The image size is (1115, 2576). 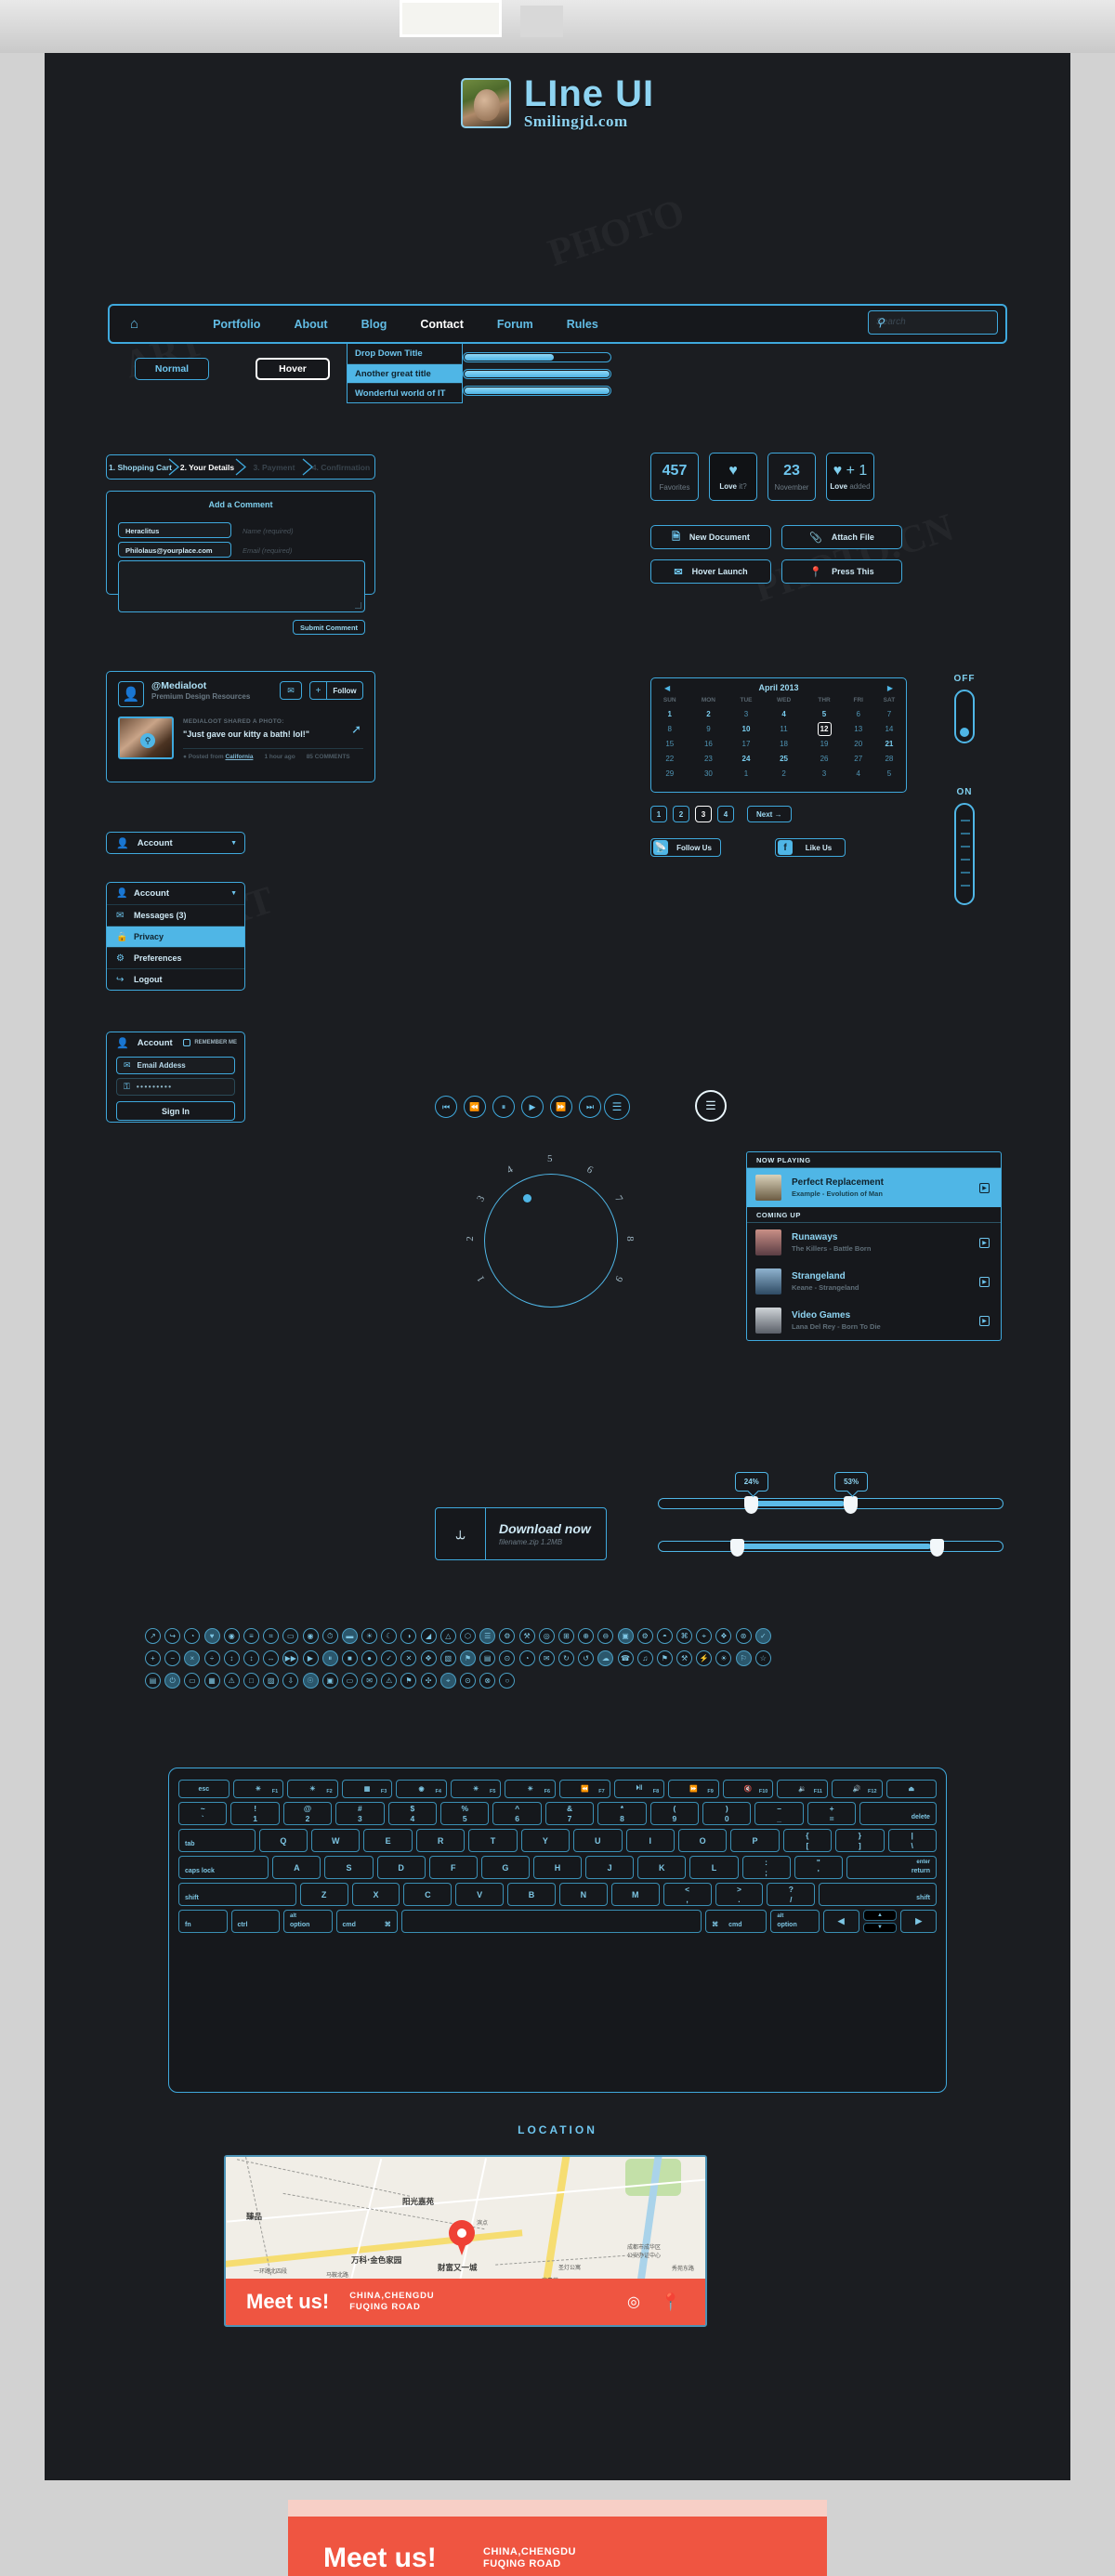 What do you see at coordinates (448, 1636) in the screenshot?
I see `grid-icon-0-15: △` at bounding box center [448, 1636].